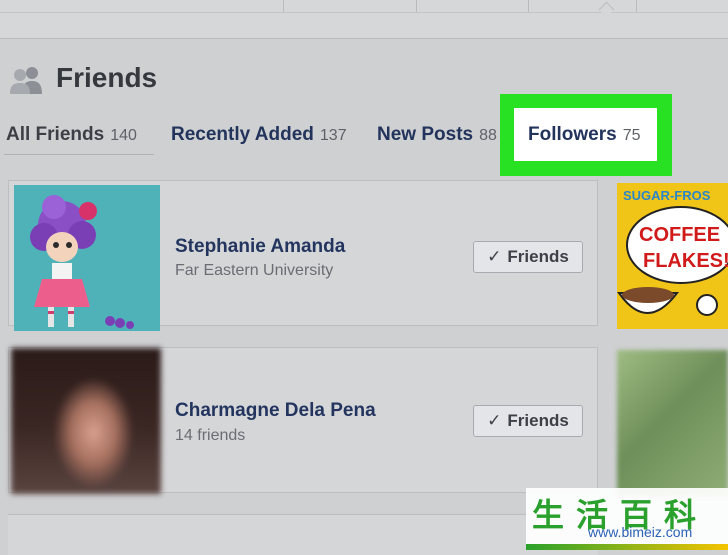  Describe the element at coordinates (242, 134) in the screenshot. I see `tab-label: Recently Added` at that location.